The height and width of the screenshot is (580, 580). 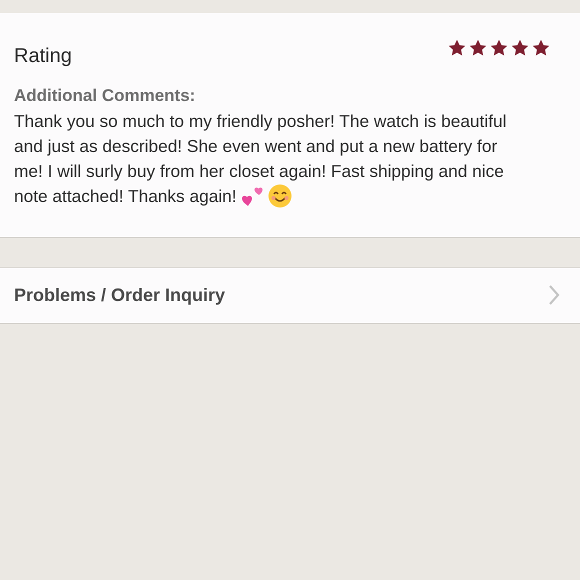 What do you see at coordinates (259, 171) in the screenshot?
I see `comment-line: me! I will surly buy from her closet again! Fast shipping and nice` at bounding box center [259, 171].